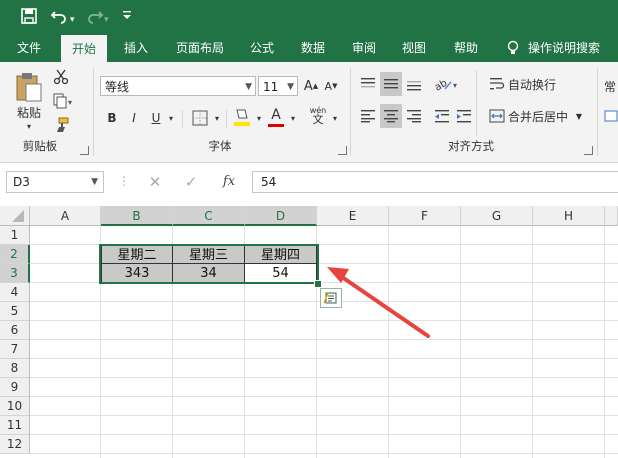 The width and height of the screenshot is (618, 458). Describe the element at coordinates (229, 182) in the screenshot. I see `insert-function-icon: fx` at that location.